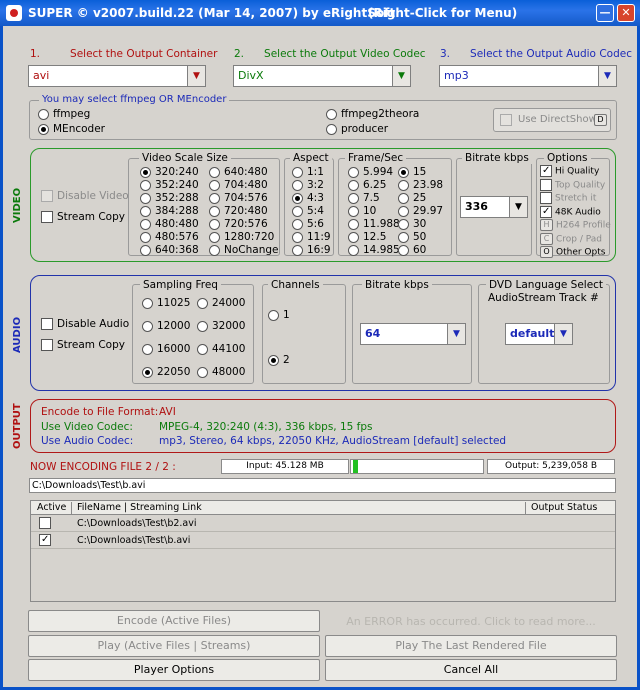  Describe the element at coordinates (471, 646) in the screenshot. I see `play-last-button: Play The Last Rendered File` at that location.